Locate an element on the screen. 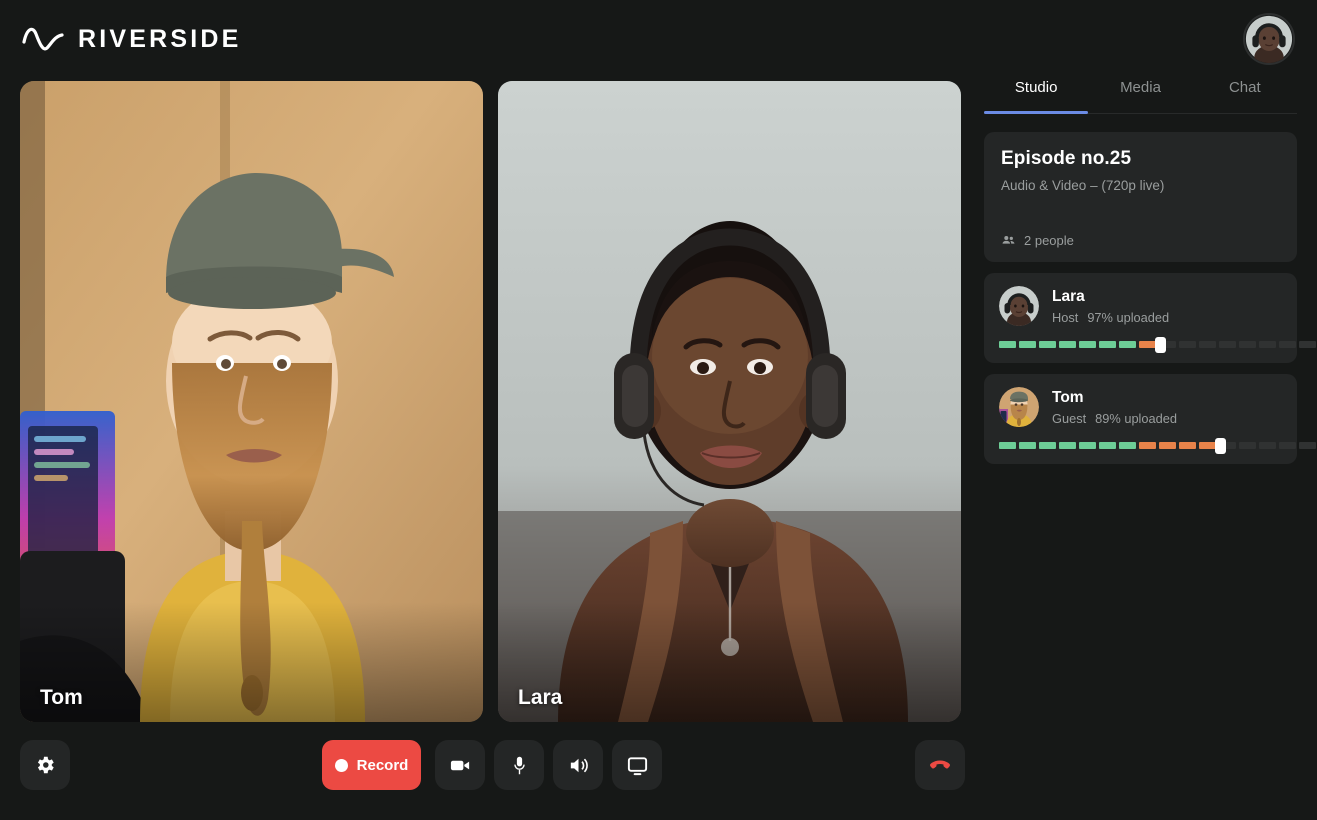 This screenshot has width=1317, height=820. tab-studio: Studio is located at coordinates (1036, 93).